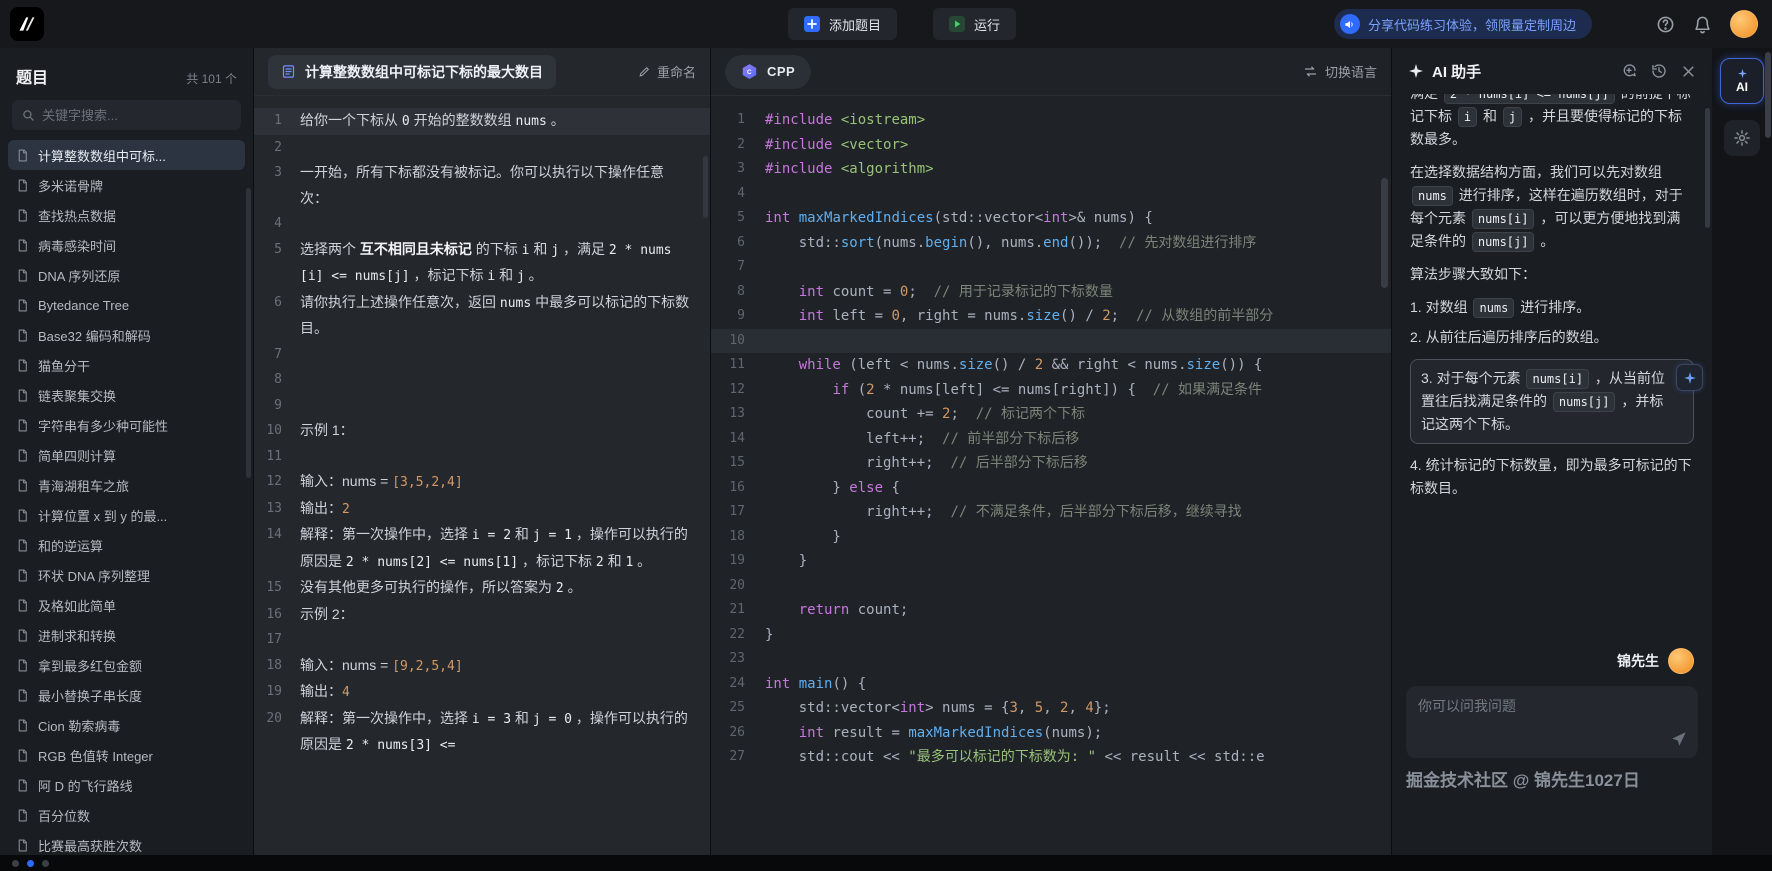  I want to click on history-icon, so click(1659, 71).